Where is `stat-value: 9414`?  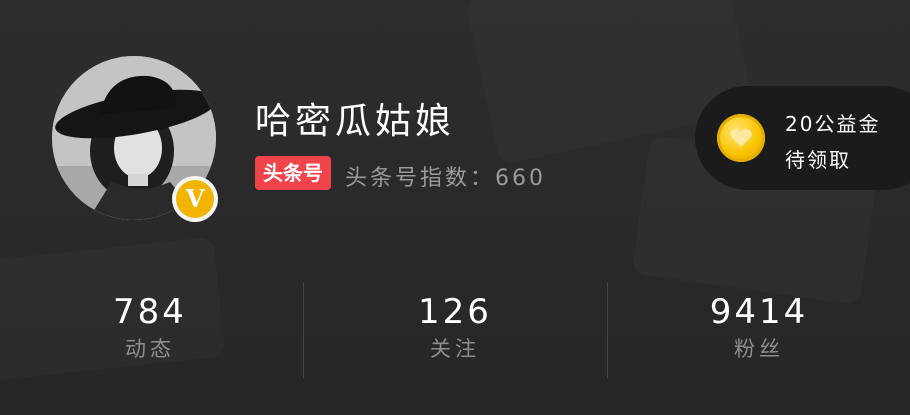 stat-value: 9414 is located at coordinates (759, 312).